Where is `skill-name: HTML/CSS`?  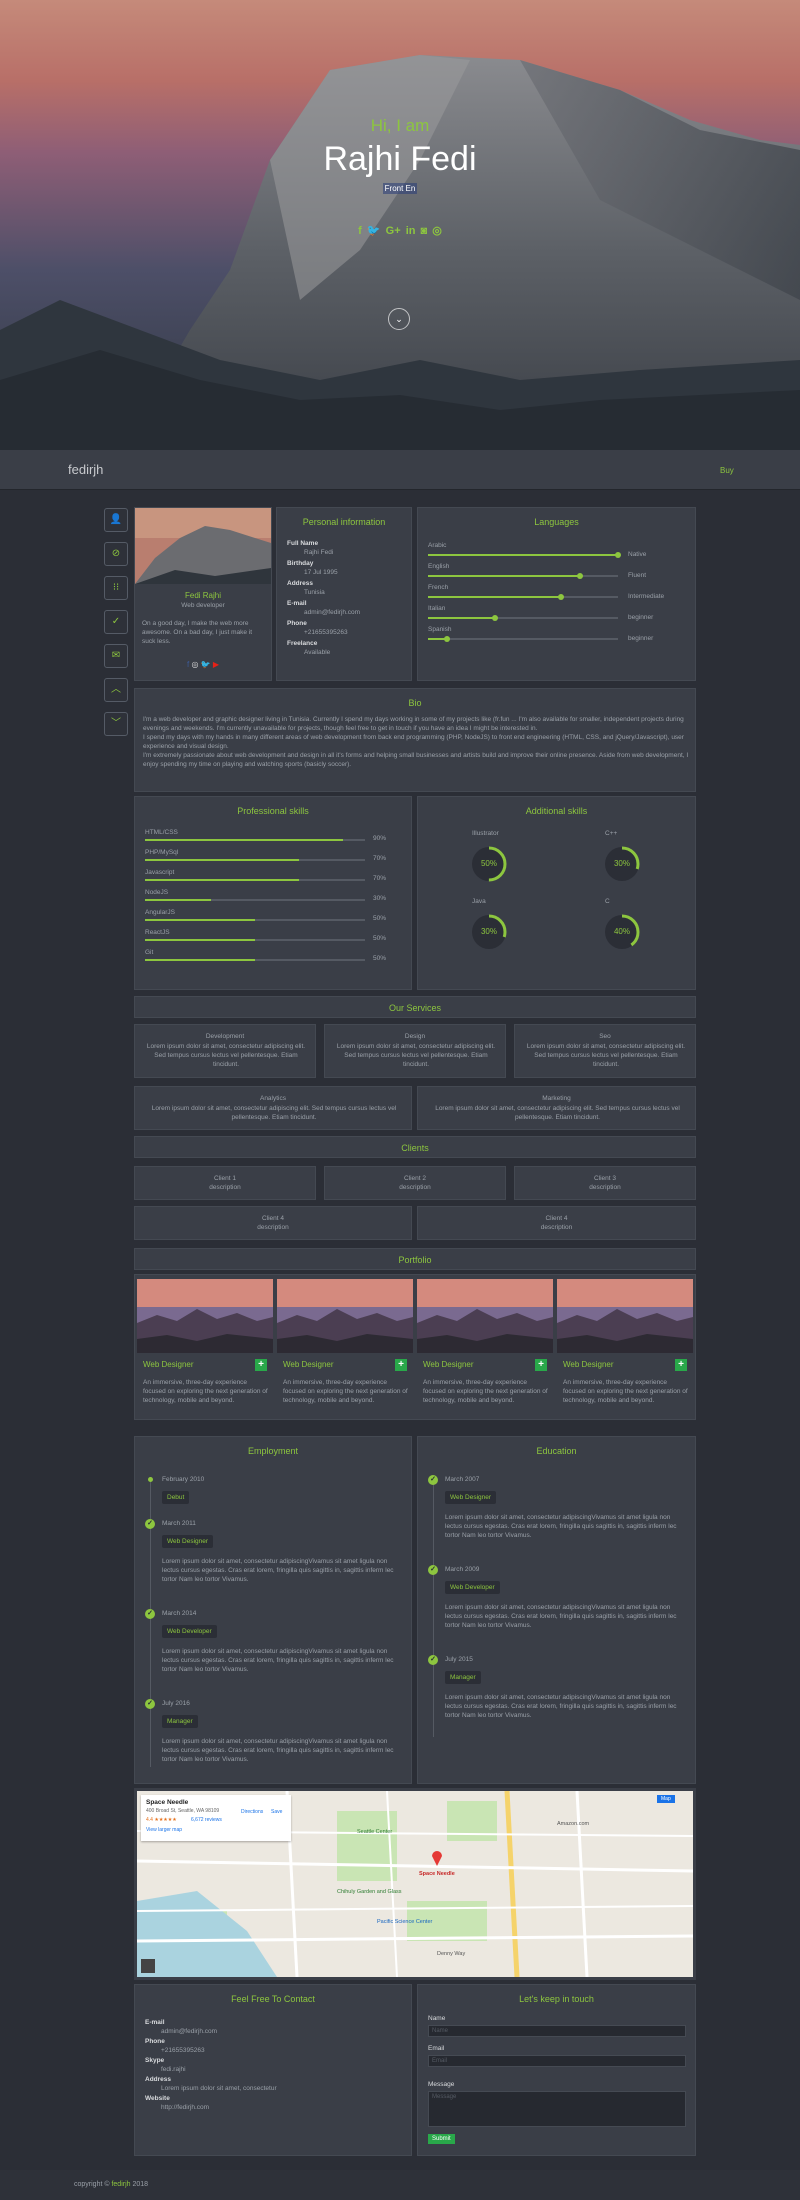 skill-name: HTML/CSS is located at coordinates (161, 832).